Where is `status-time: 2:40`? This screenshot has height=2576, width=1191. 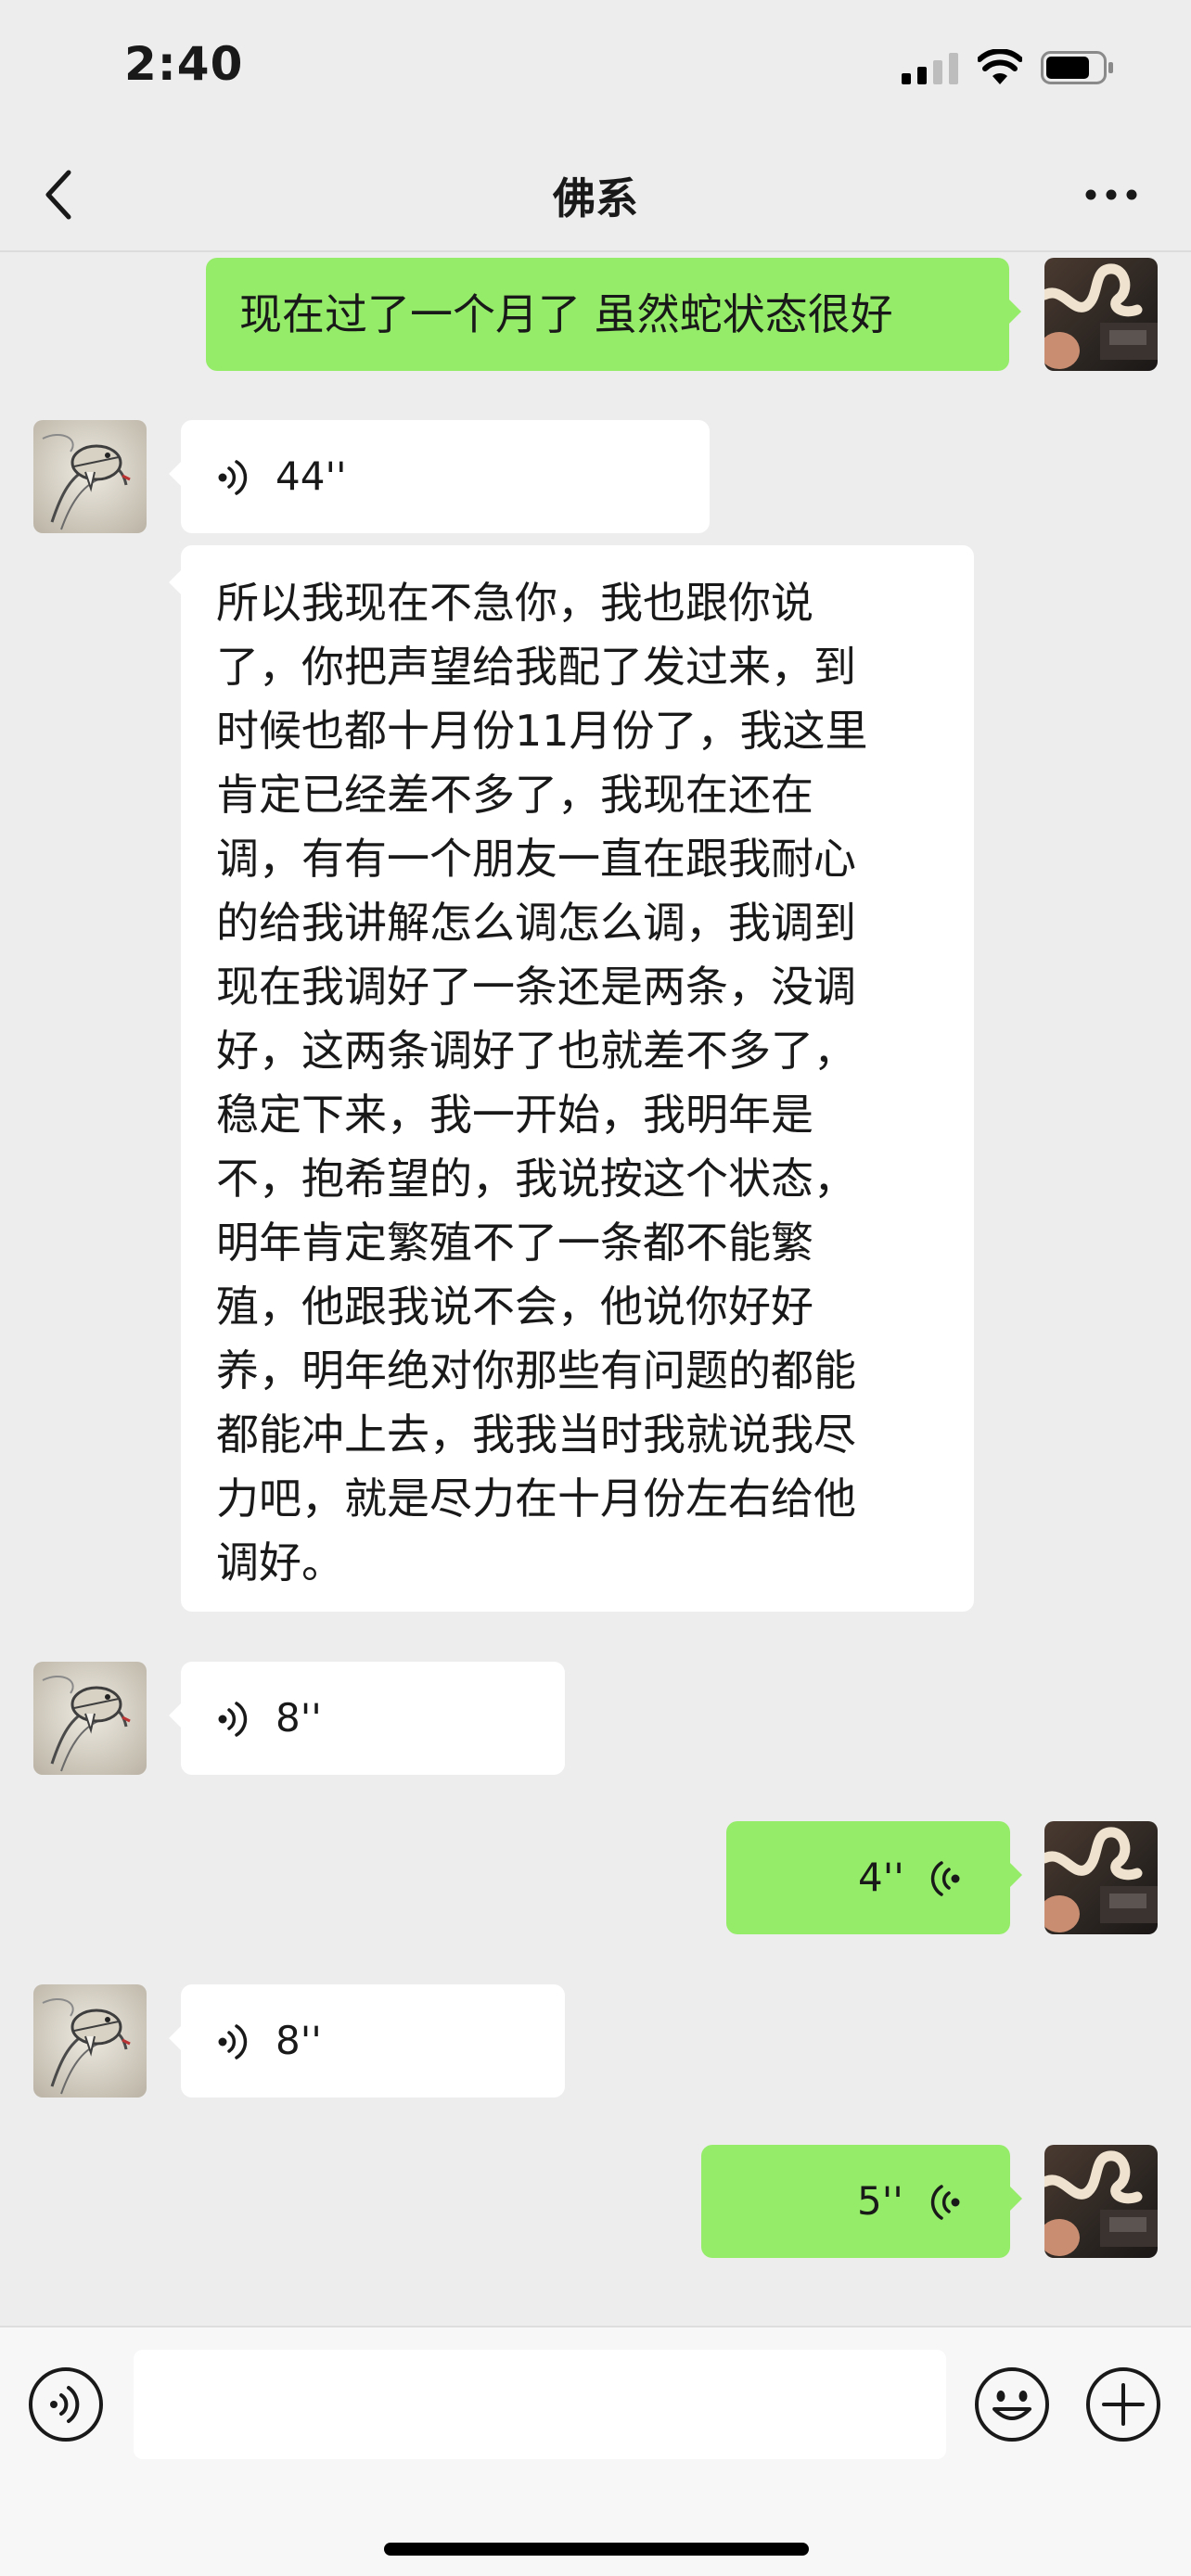 status-time: 2:40 is located at coordinates (184, 64).